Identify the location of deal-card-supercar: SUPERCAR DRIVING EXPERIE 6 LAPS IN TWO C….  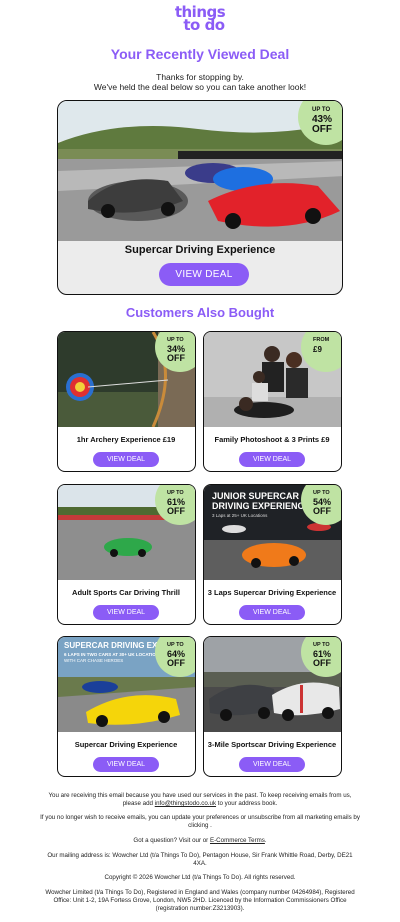
(126, 706).